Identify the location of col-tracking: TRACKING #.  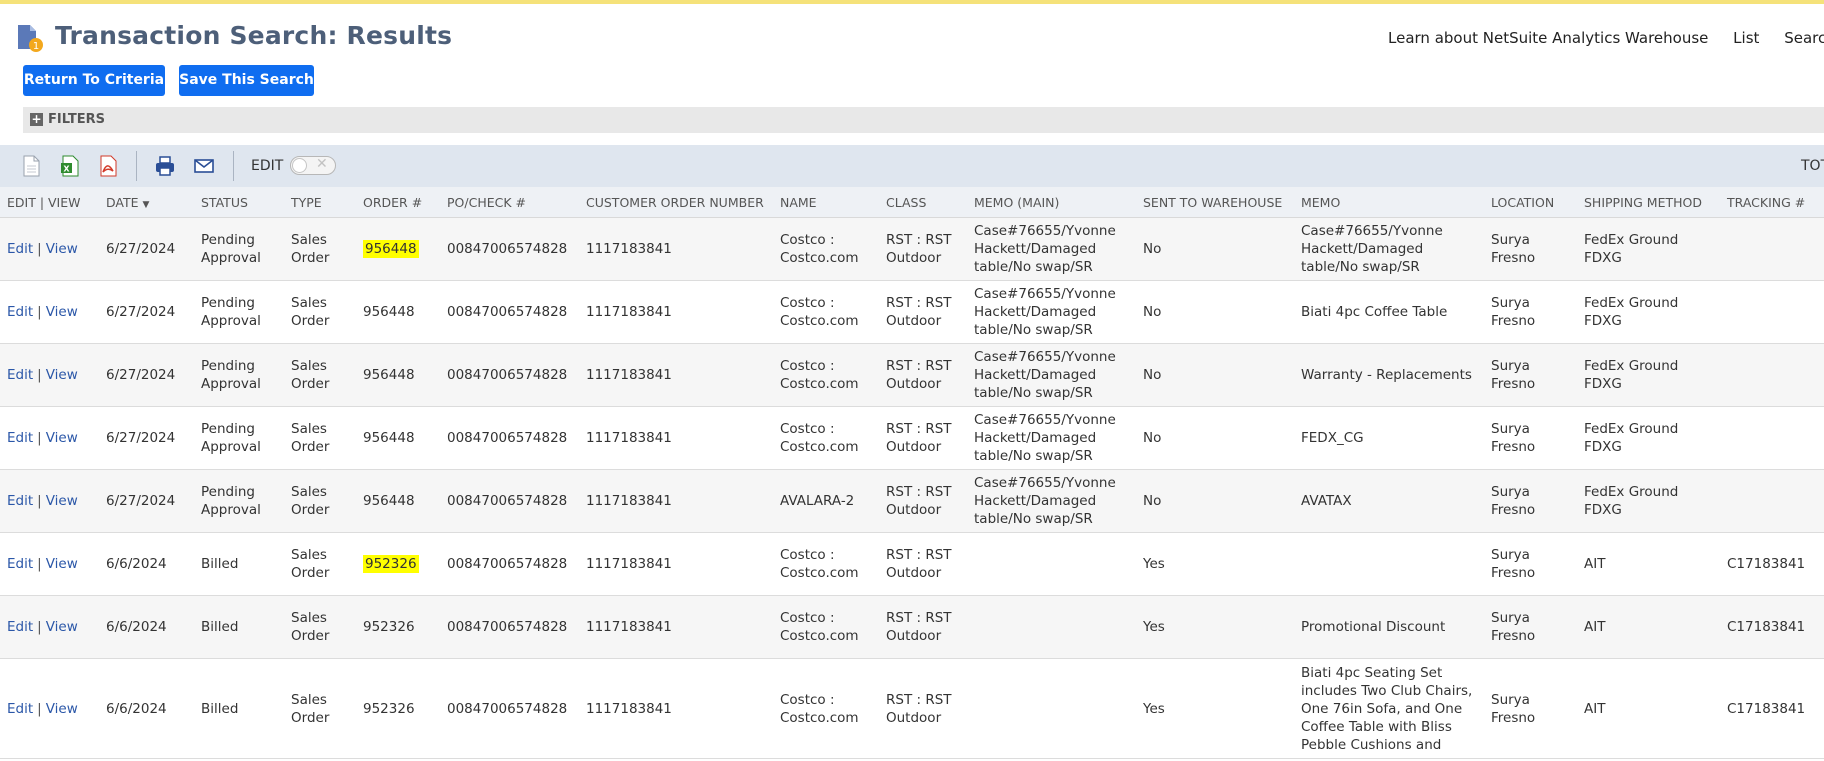
(1772, 202).